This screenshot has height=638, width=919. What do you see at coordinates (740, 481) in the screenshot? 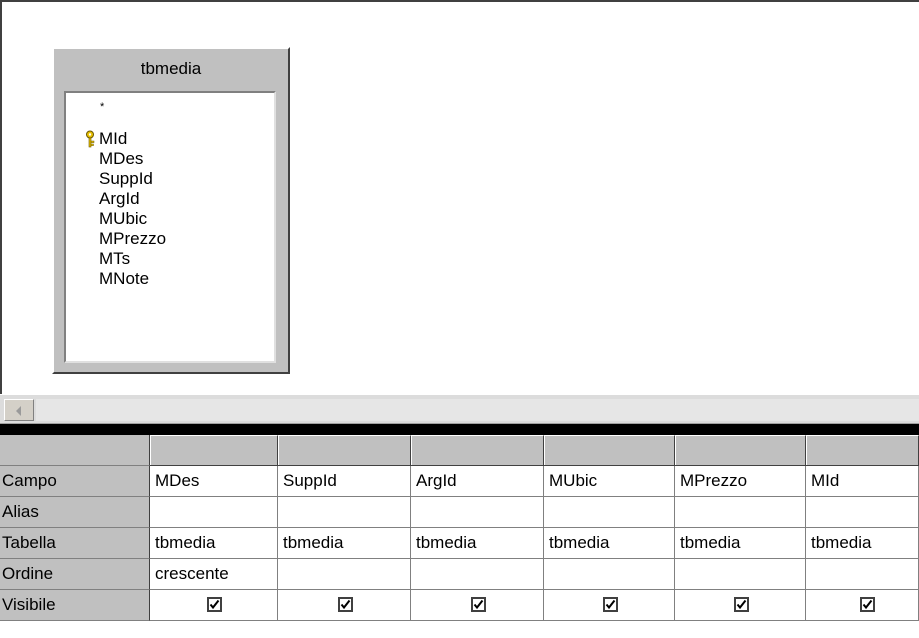
I see `field-cell: MPrezzo` at bounding box center [740, 481].